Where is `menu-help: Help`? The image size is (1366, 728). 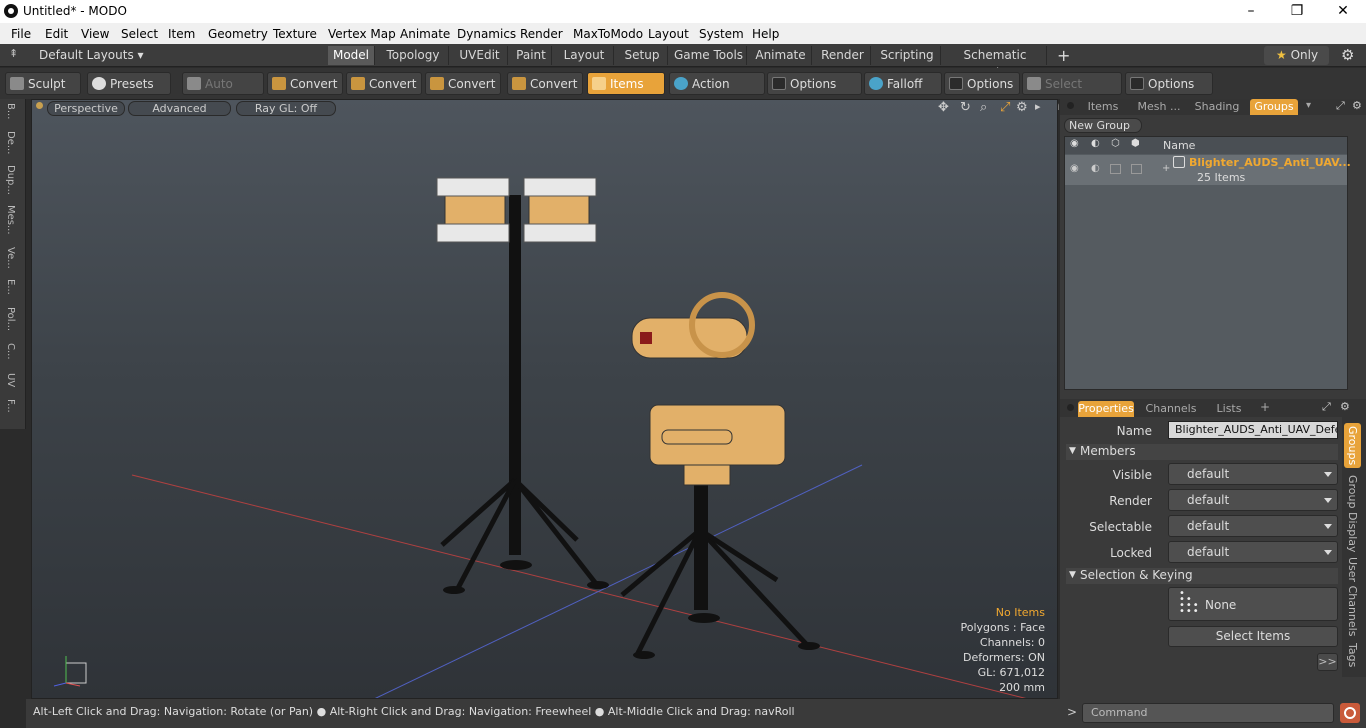 menu-help: Help is located at coordinates (765, 34).